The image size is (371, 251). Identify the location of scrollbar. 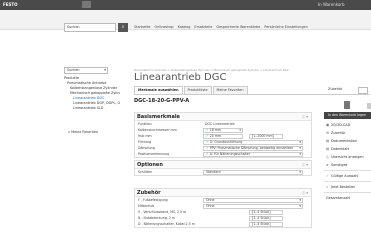
(369, 106).